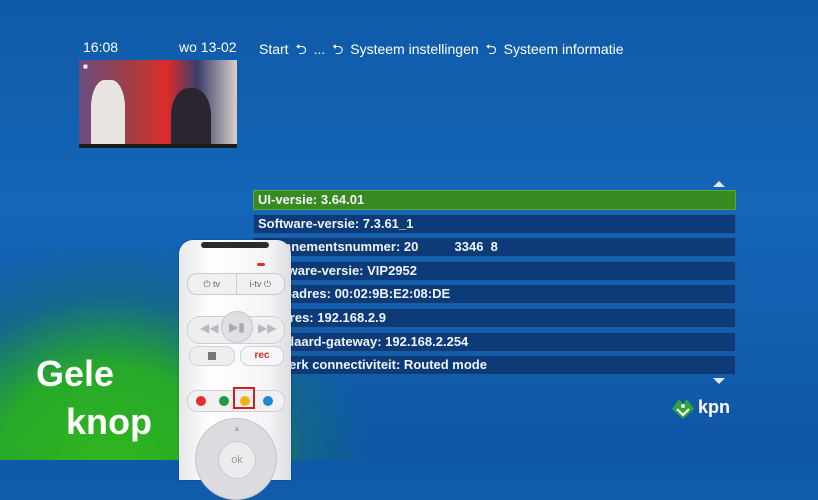  What do you see at coordinates (261, 264) in the screenshot?
I see `remote-led` at bounding box center [261, 264].